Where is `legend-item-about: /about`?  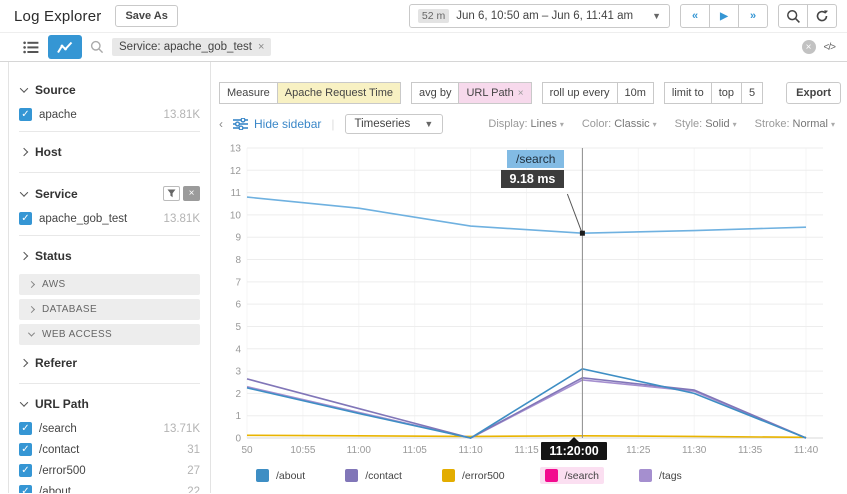 legend-item-about: /about is located at coordinates (280, 475).